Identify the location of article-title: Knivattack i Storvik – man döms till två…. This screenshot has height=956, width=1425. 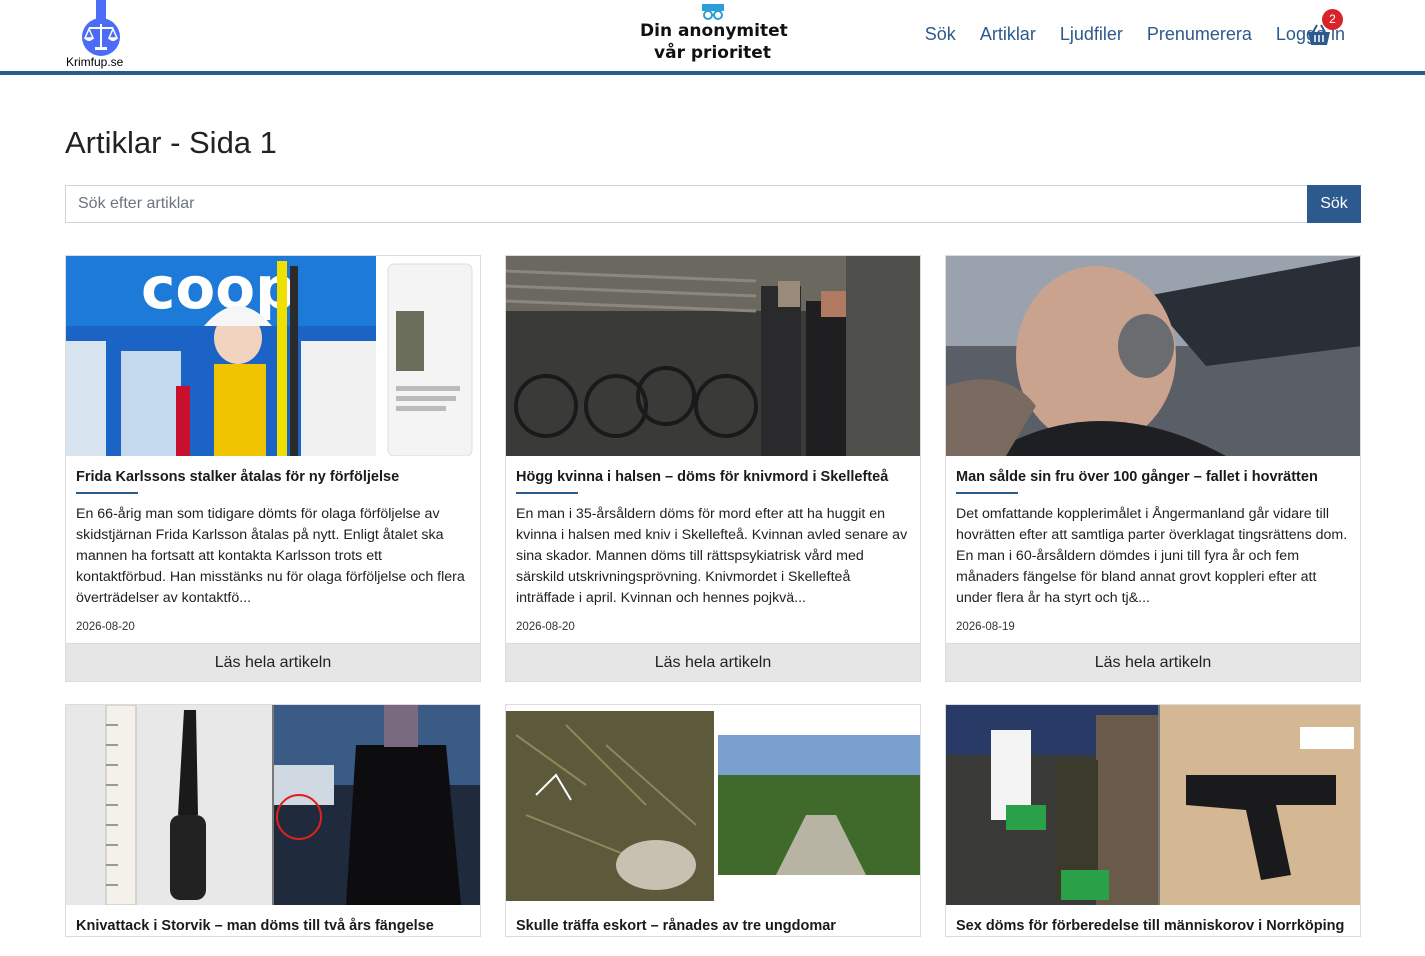
(273, 926).